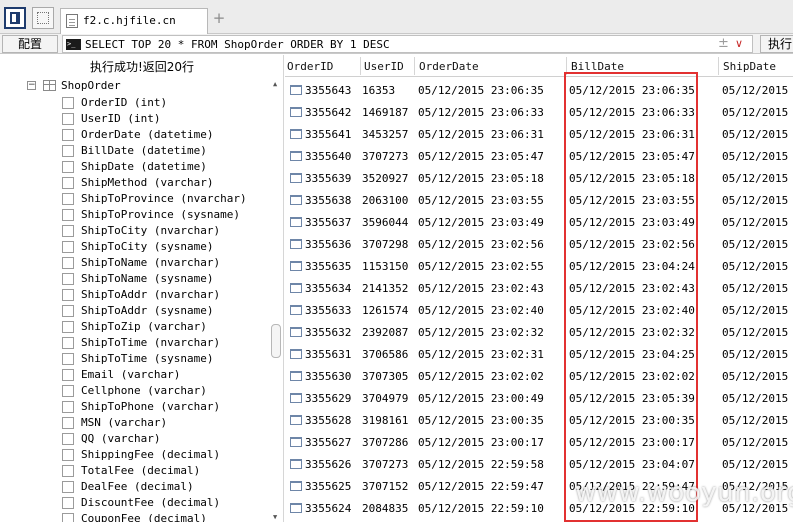 Image resolution: width=793 pixels, height=522 pixels. I want to click on tree-column-item: ShipDate (datetime), so click(162, 167).